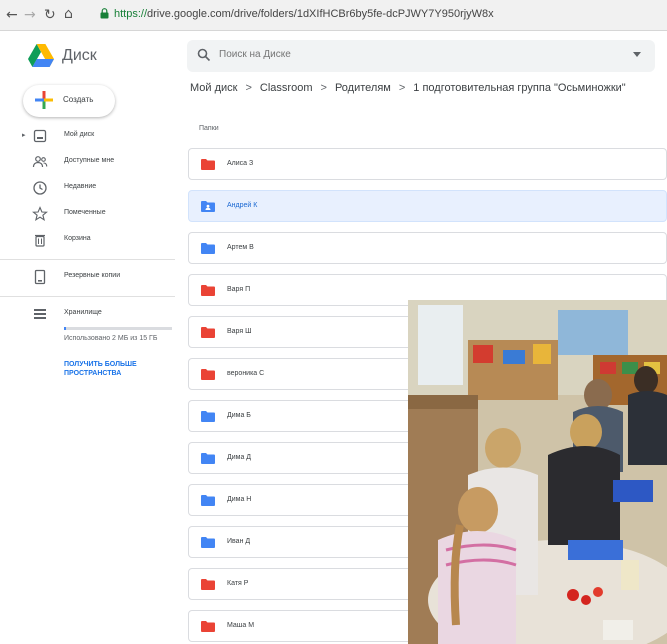 Image resolution: width=667 pixels, height=644 pixels. What do you see at coordinates (239, 457) in the screenshot?
I see `folder-name: Дима Д` at bounding box center [239, 457].